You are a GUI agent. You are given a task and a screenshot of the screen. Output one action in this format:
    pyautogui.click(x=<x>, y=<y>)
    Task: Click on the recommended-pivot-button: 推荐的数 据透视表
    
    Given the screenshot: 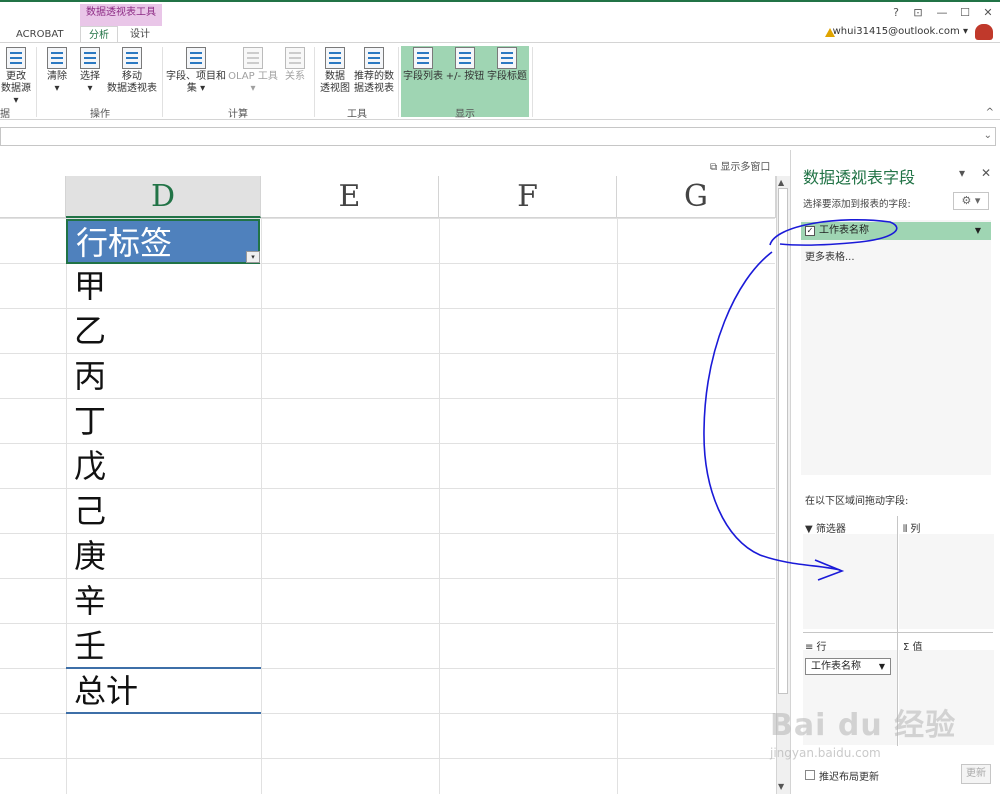 What is the action you would take?
    pyautogui.click(x=374, y=71)
    